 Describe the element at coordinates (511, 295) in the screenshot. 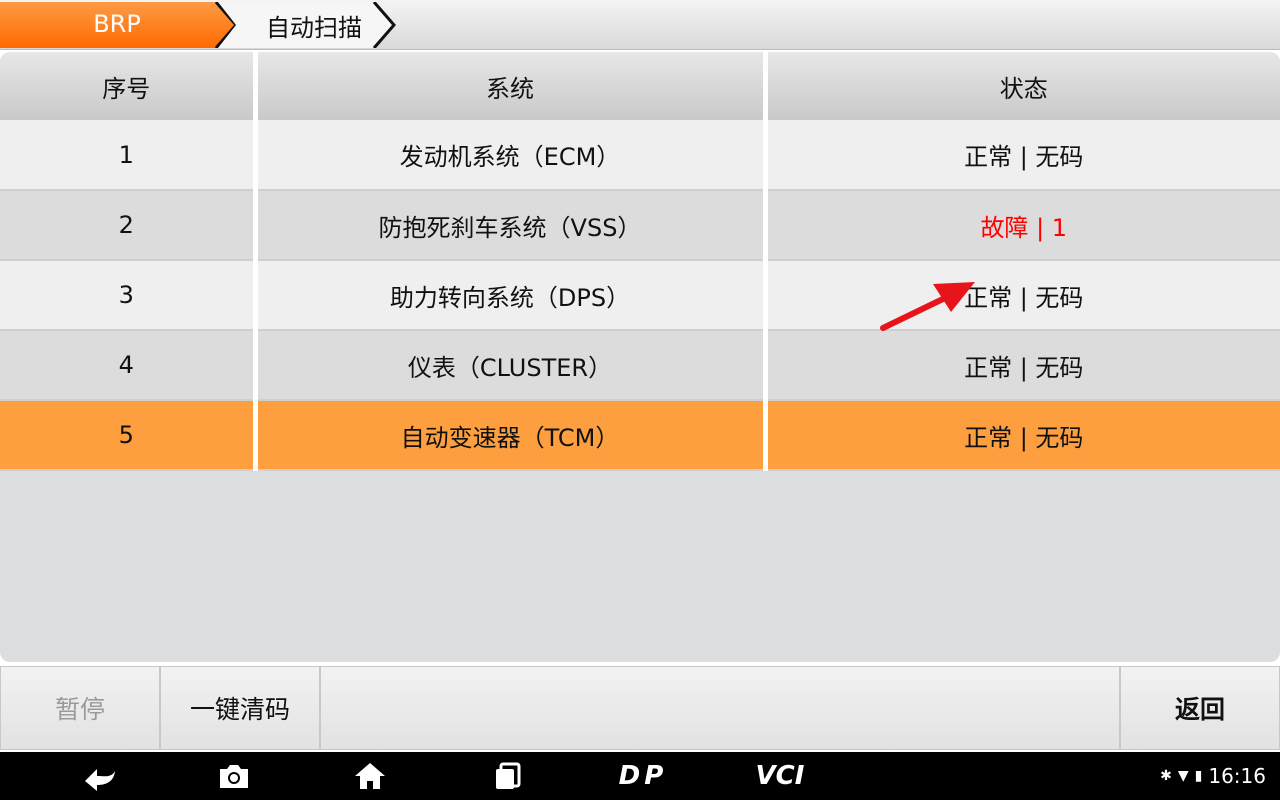

I see `row-system: 助力转向系统（DPS）` at that location.